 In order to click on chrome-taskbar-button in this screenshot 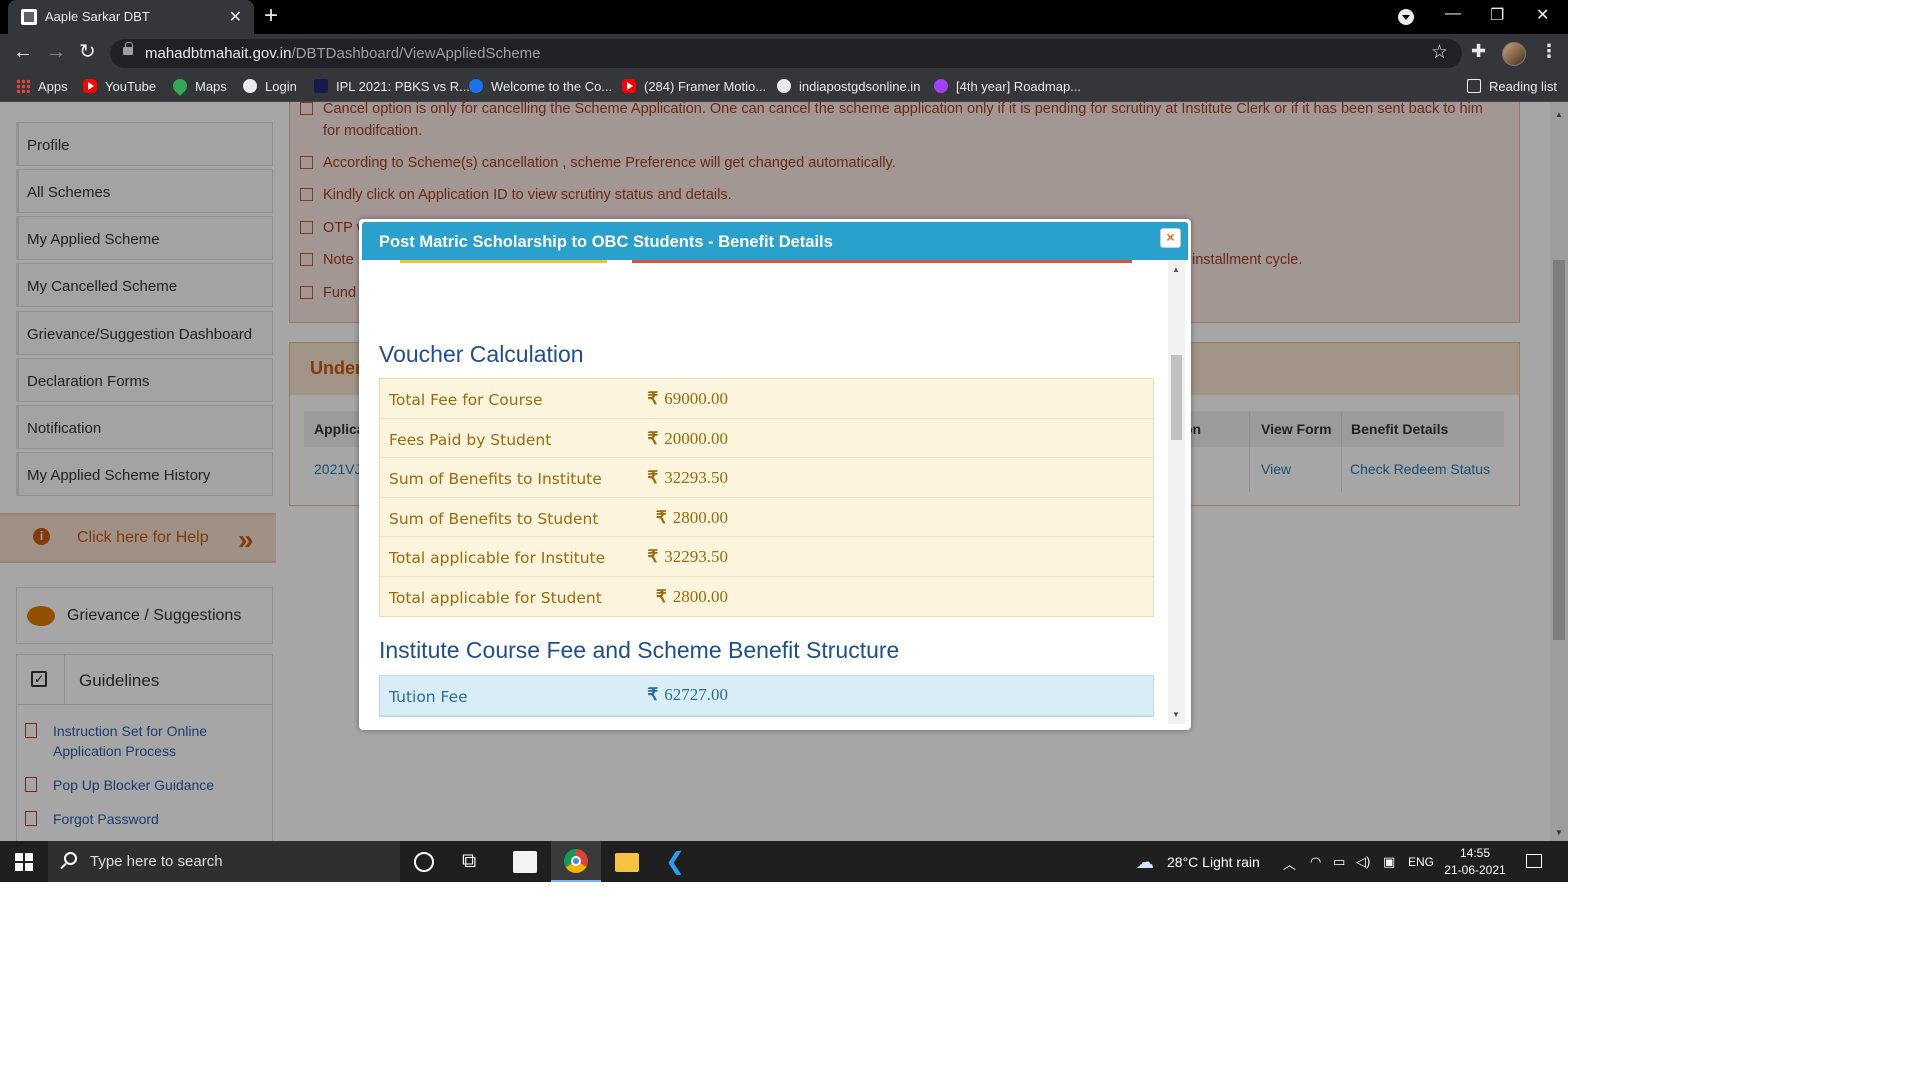, I will do `click(576, 861)`.